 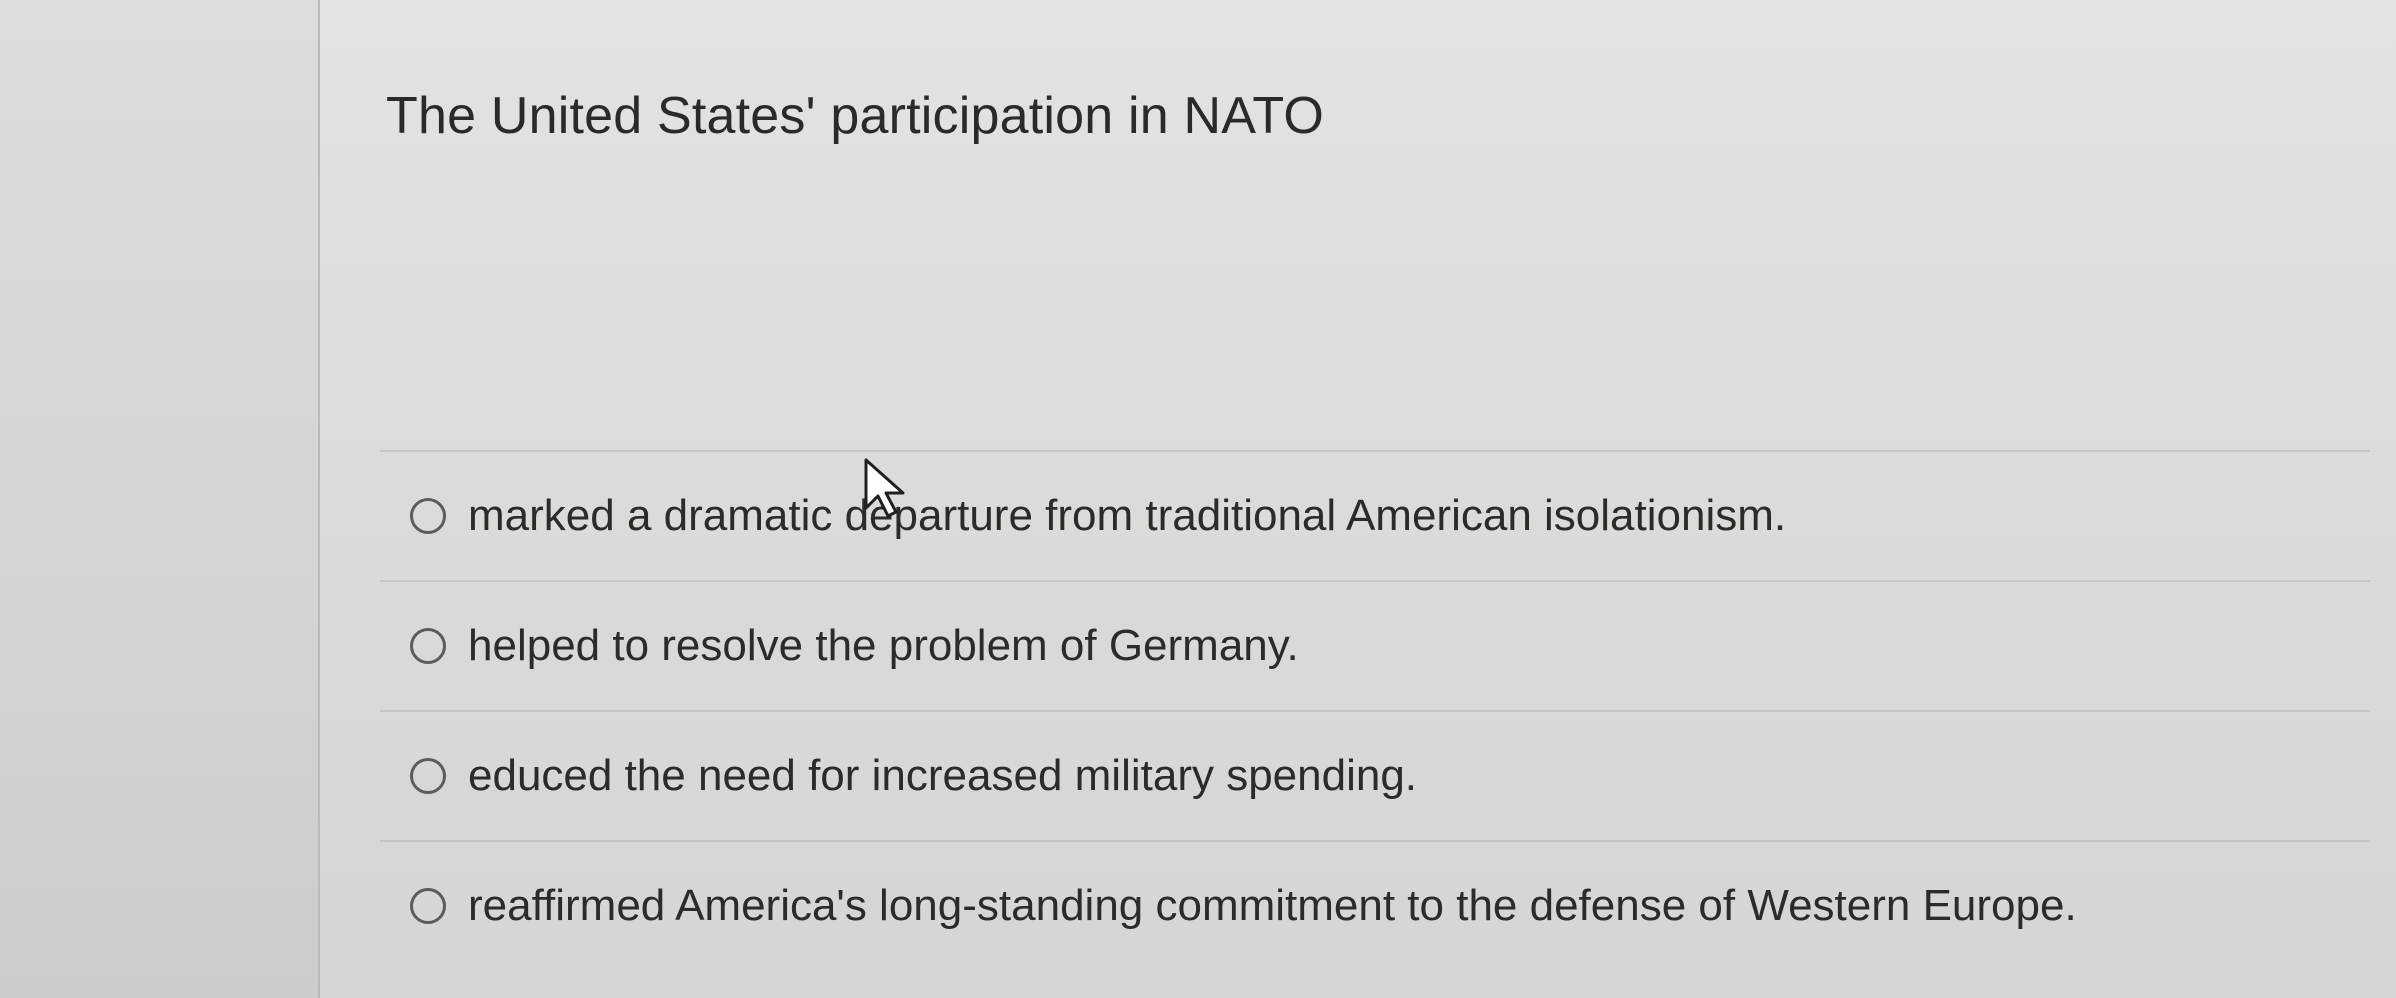 What do you see at coordinates (855, 116) in the screenshot?
I see `question-prompt: The United States' participation in NATO` at bounding box center [855, 116].